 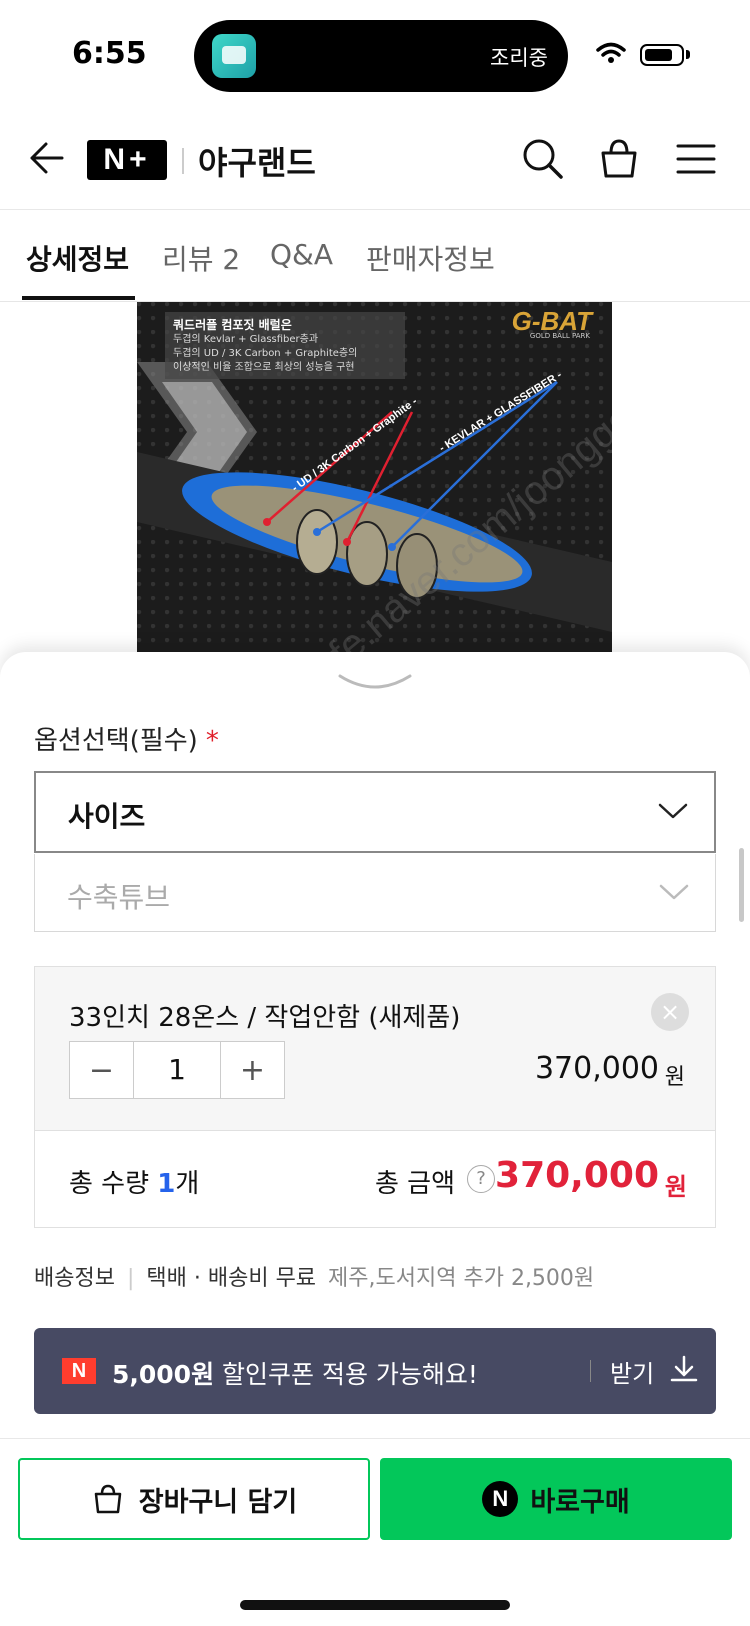 I want to click on product-tabs: 상세정보 리뷰 2 Q&A 판매자정보, so click(x=375, y=256).